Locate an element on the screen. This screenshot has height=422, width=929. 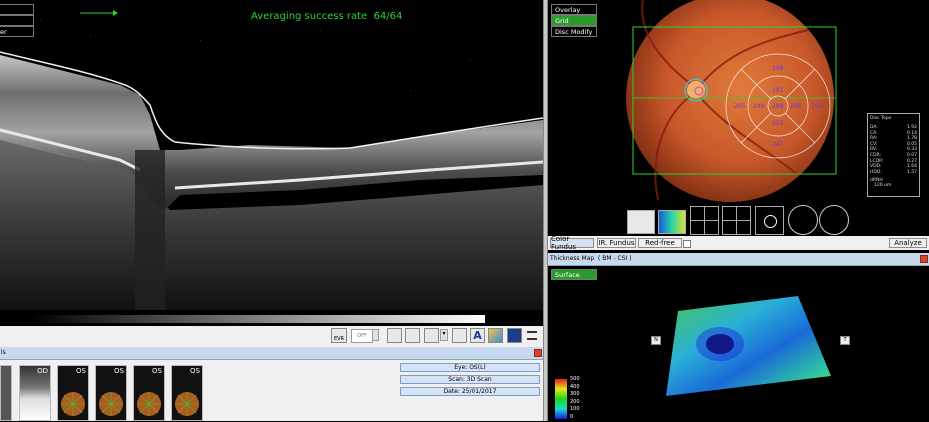
text-annotation-icon: A is located at coordinates (477, 335).